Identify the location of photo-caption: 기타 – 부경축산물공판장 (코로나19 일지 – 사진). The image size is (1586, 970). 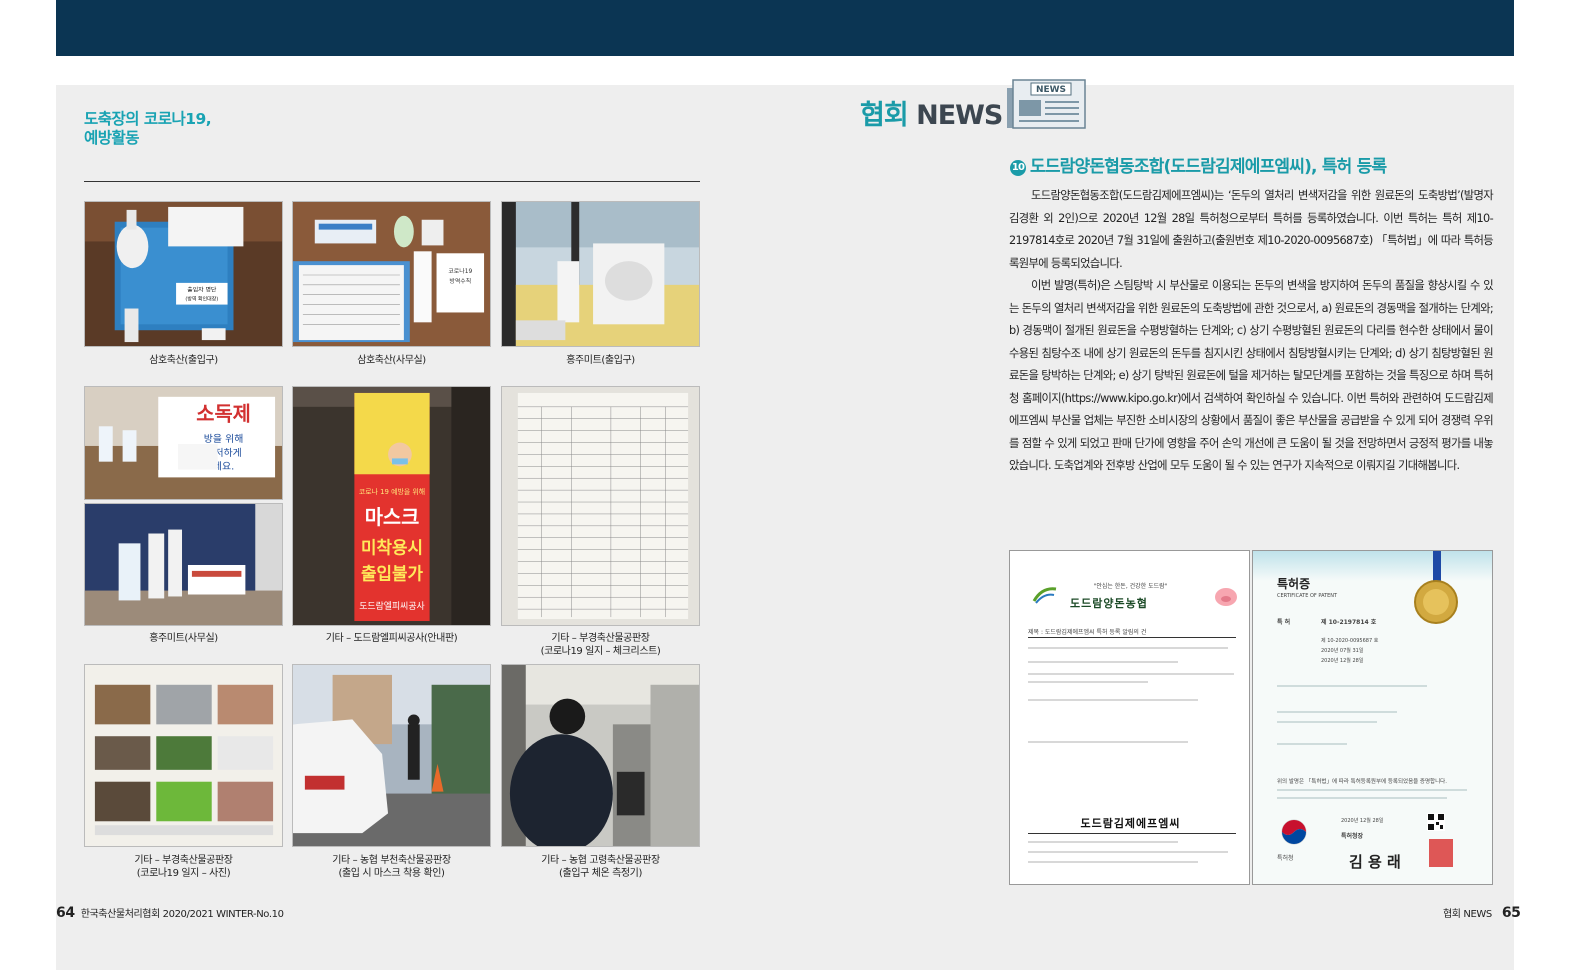
(183, 867).